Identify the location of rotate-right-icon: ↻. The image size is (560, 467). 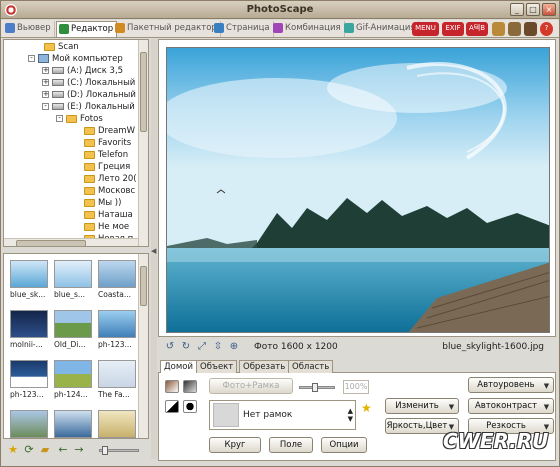
(186, 347).